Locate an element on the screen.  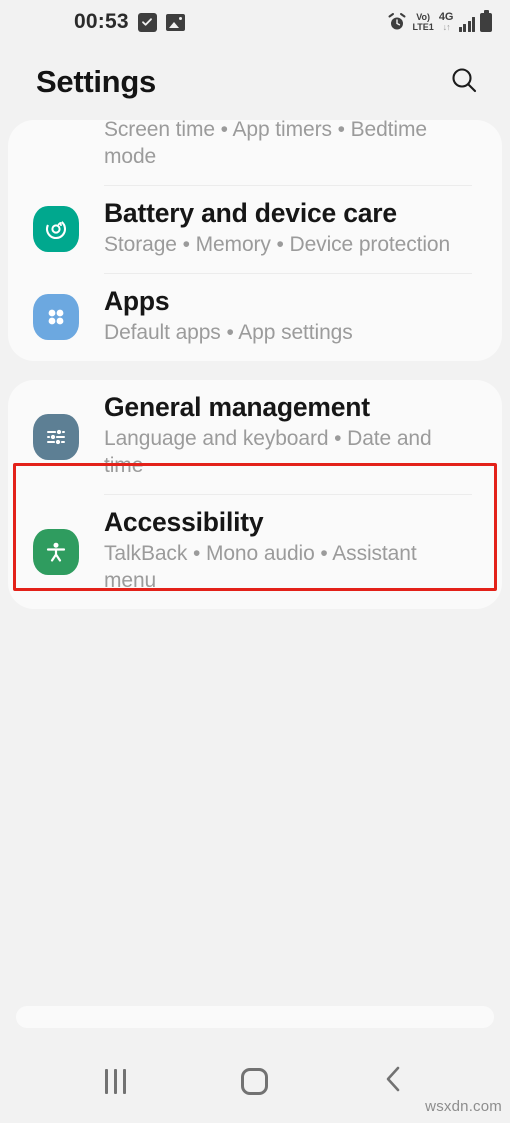
recents-icon is located at coordinates (116, 1081).